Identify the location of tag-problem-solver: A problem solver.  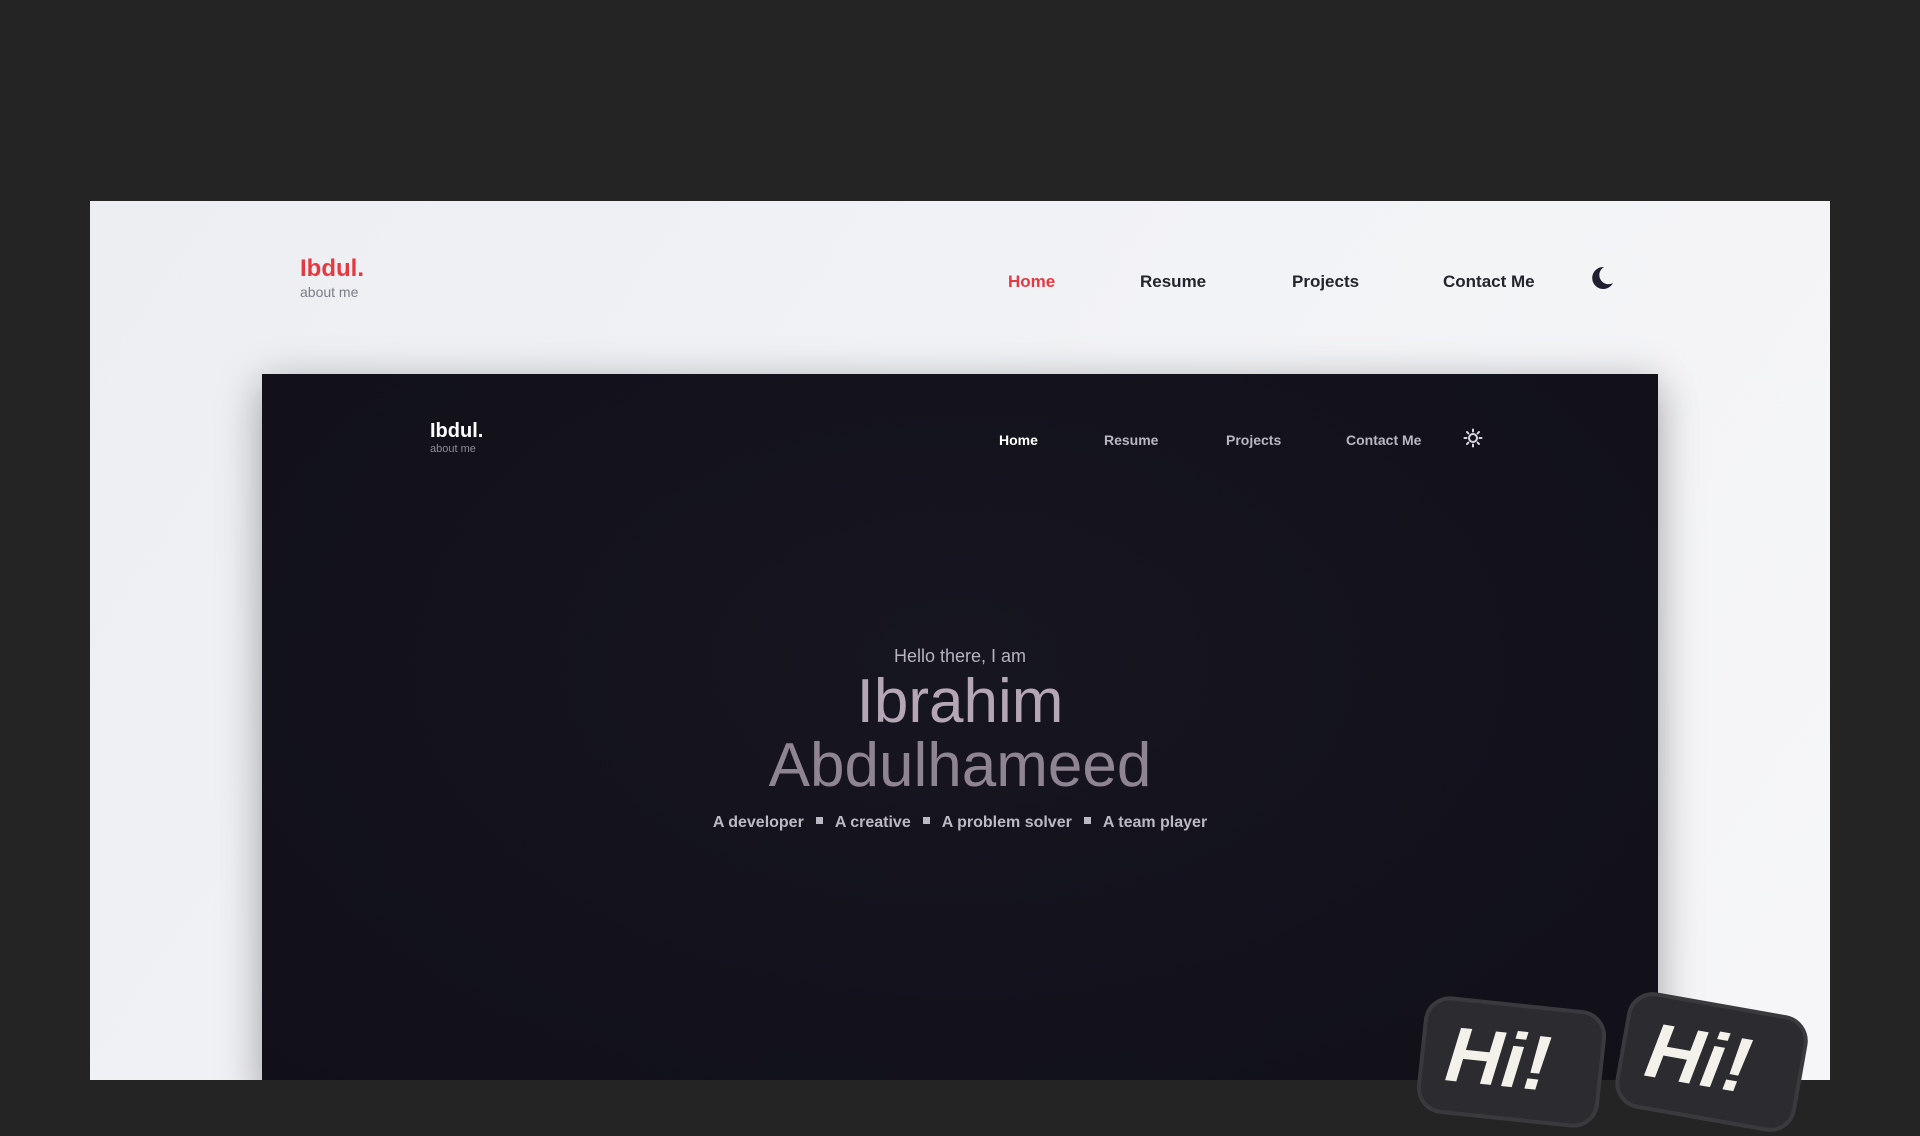
(1006, 822).